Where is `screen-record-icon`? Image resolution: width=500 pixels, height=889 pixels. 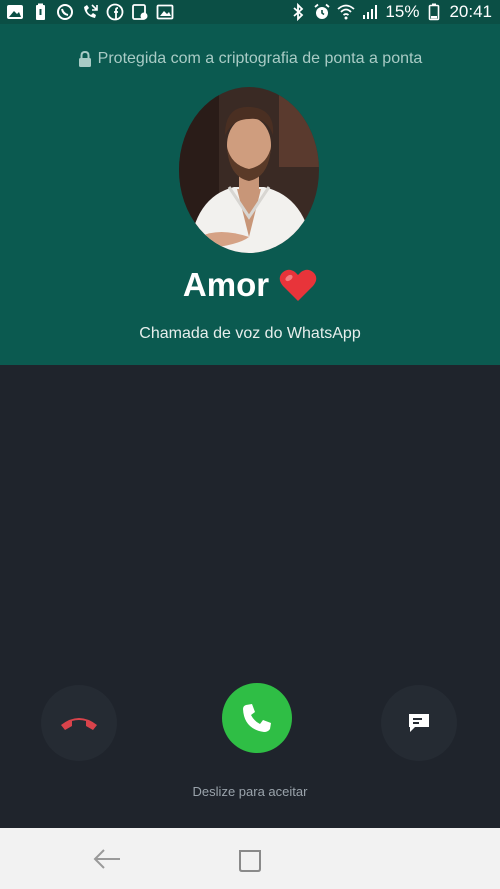
screen-record-icon is located at coordinates (140, 12).